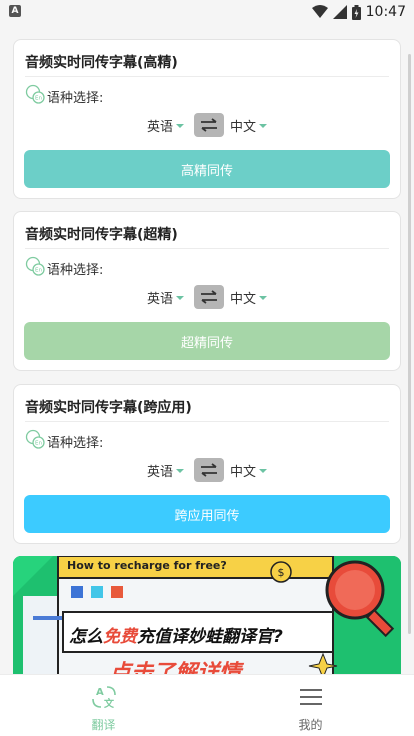  I want to click on high-precision-button: 高精同传, so click(207, 169).